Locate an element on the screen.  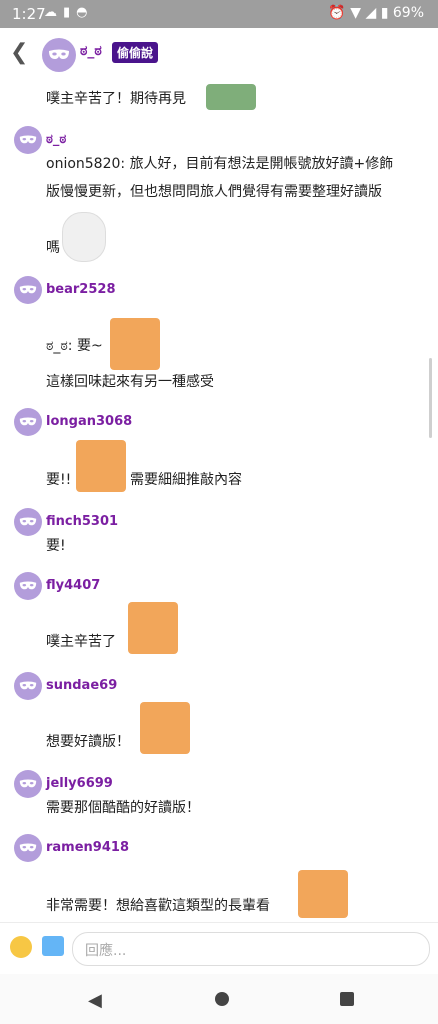
download-icon: ▮ is located at coordinates (70, 12).